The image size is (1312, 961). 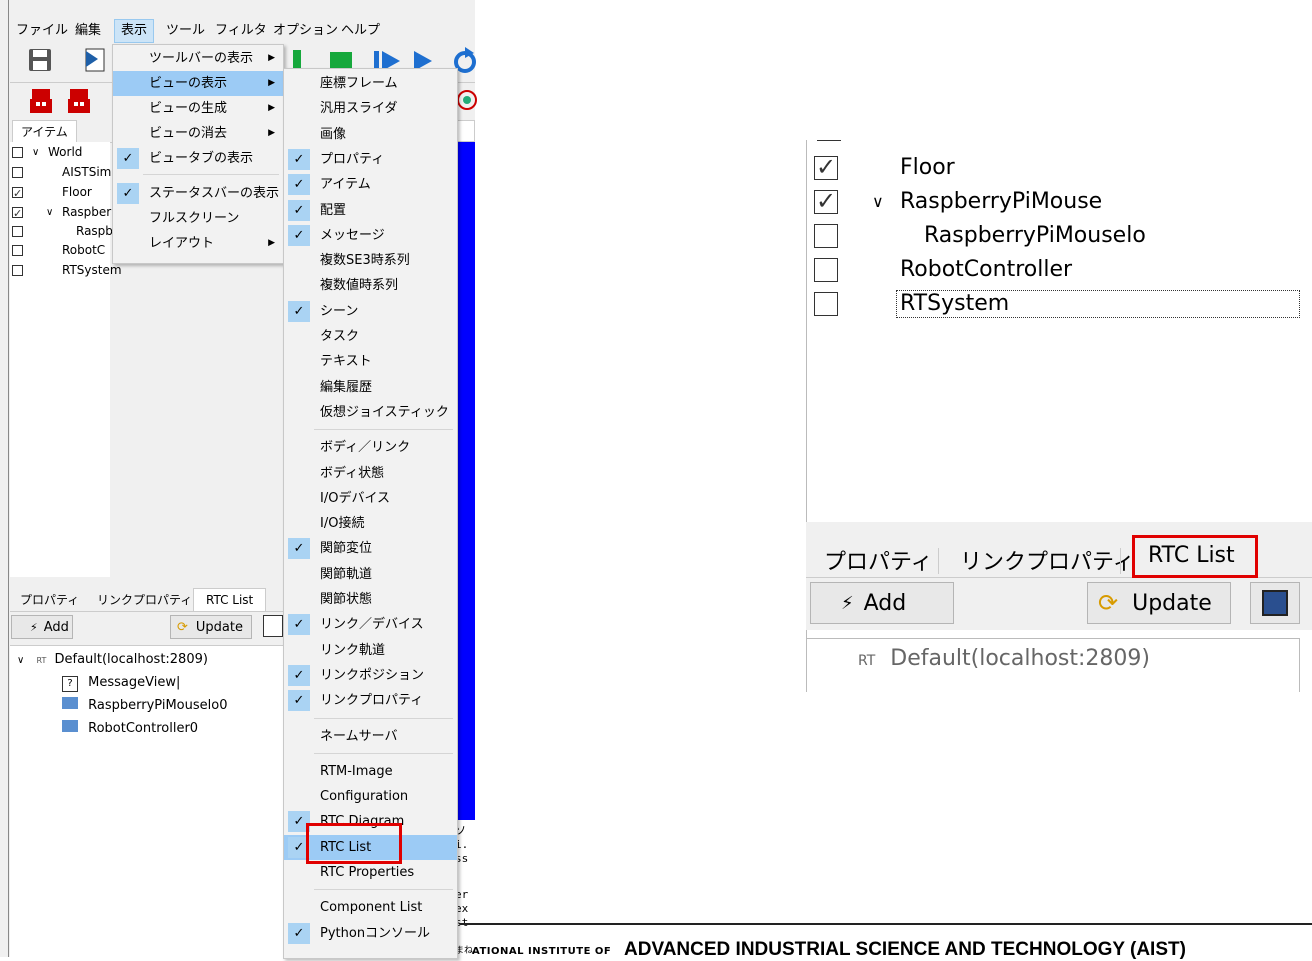 What do you see at coordinates (230, 599) in the screenshot?
I see `tab-rtc-list: RTC List` at bounding box center [230, 599].